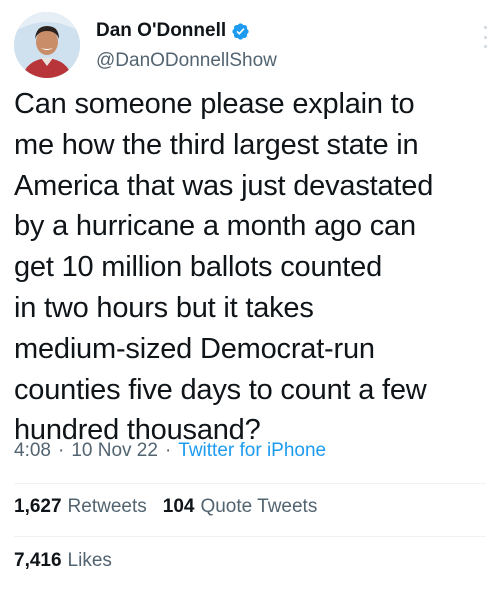 This screenshot has width=500, height=589. I want to click on name-row: Dan O'Donnell, so click(173, 31).